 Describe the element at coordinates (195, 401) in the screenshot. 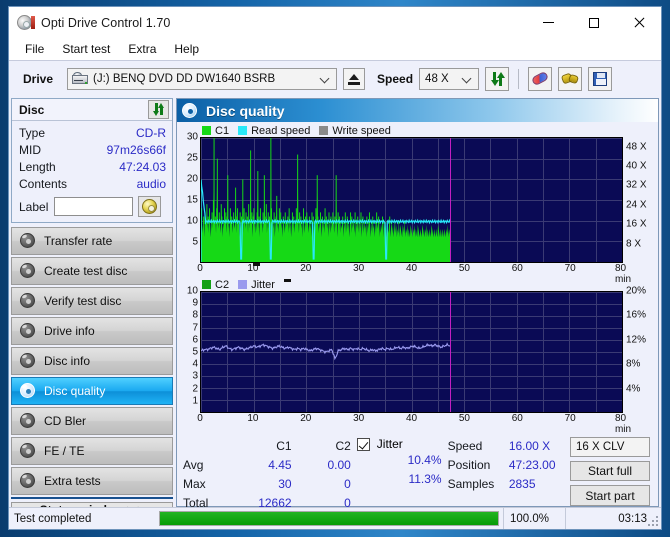

I see `axis-tick-label: 1` at that location.